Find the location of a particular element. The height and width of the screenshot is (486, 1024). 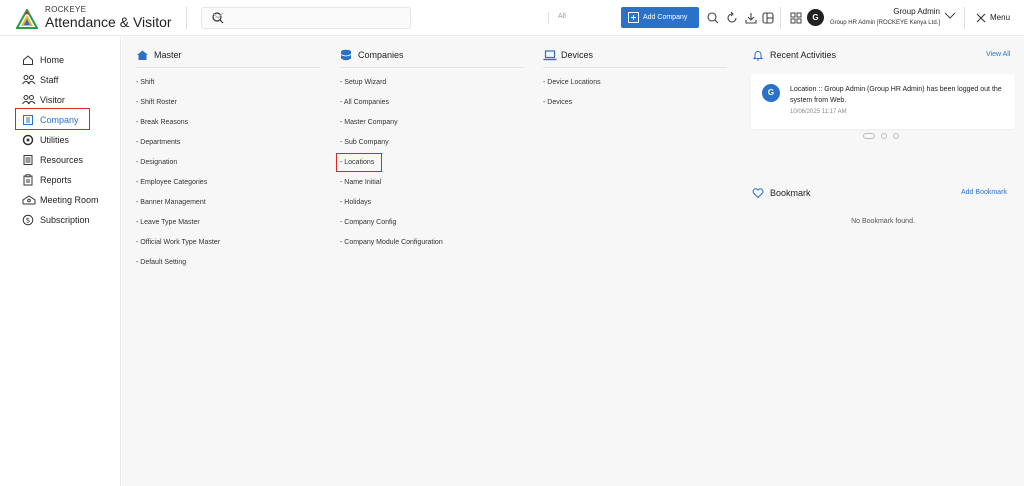

master-link-leave-type-master: - Leave Type Master is located at coordinates (168, 222).